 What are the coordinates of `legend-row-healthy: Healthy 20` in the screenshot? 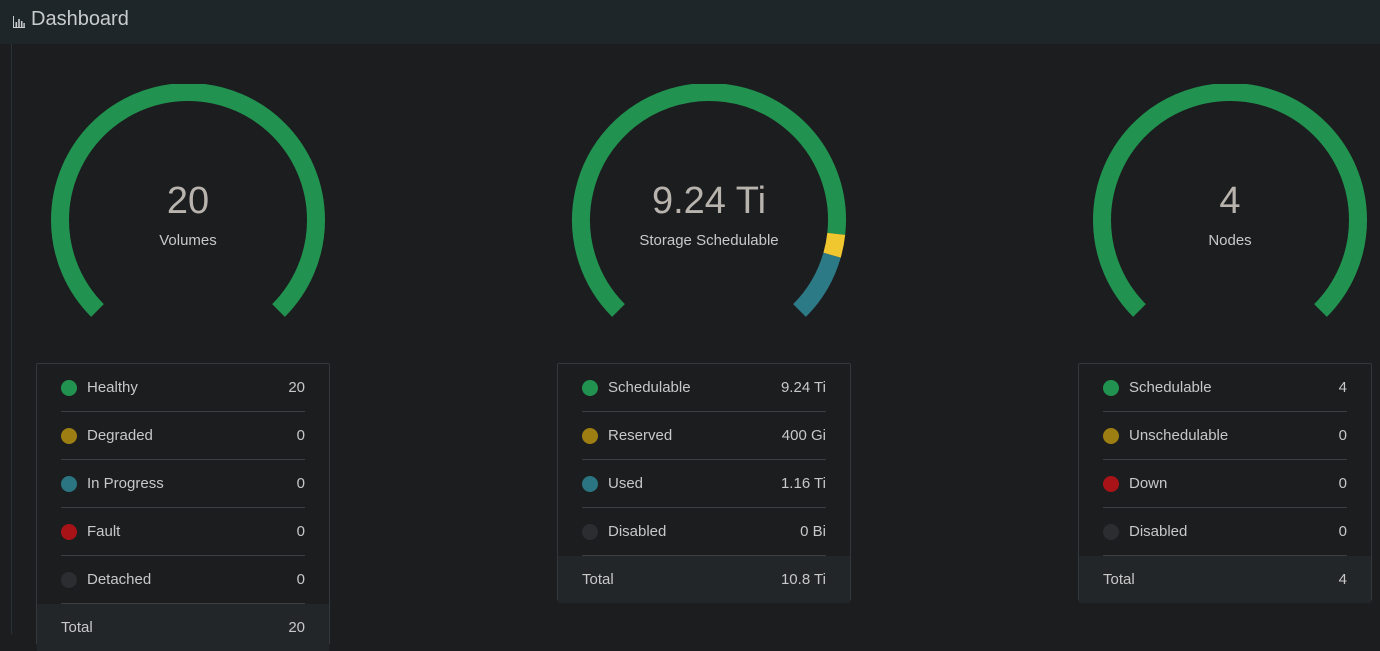 It's located at (183, 388).